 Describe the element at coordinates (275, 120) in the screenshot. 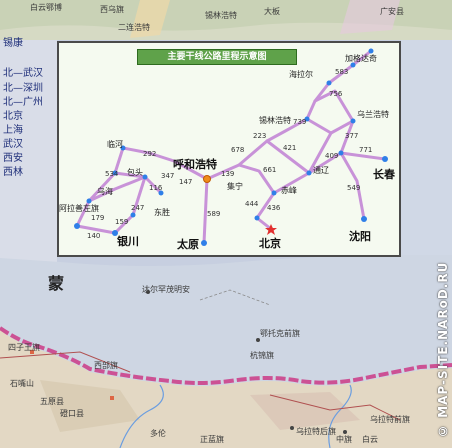

I see `city-xilinhot: 锡林浩特` at that location.